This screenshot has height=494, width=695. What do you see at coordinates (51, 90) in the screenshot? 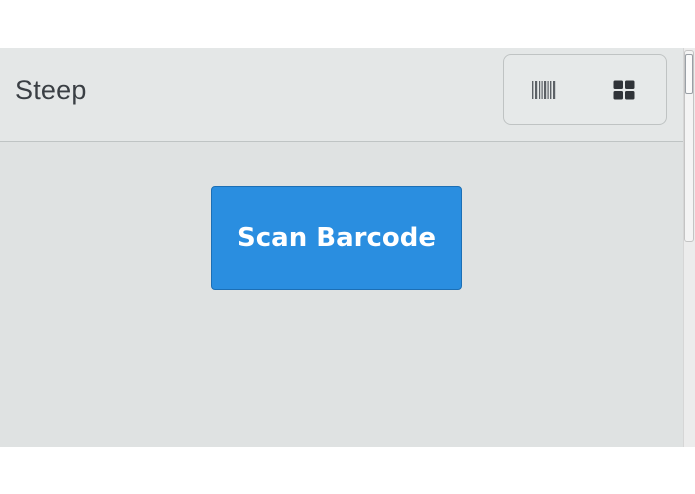
I see `page-title: Steep` at bounding box center [51, 90].